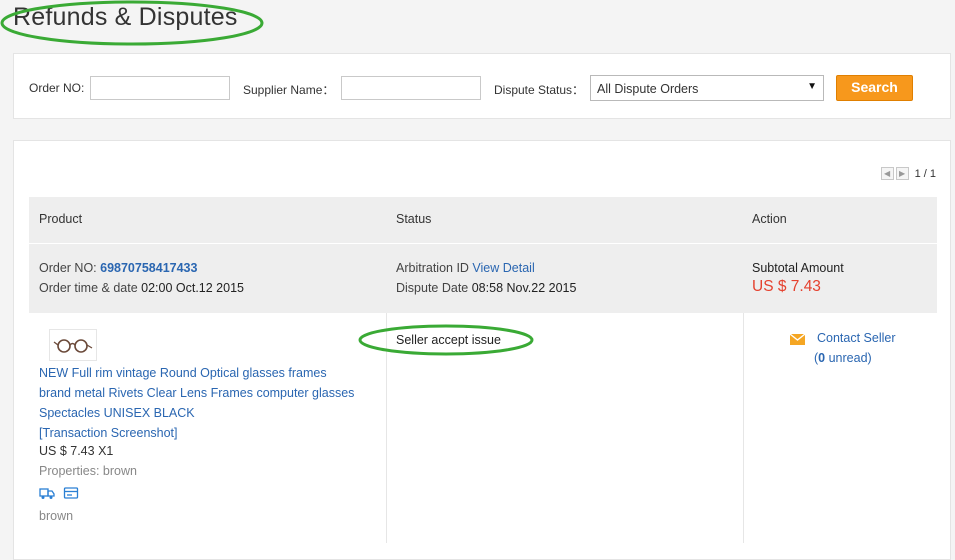  I want to click on arbitration-line: Arbitration ID View Detail, so click(465, 268).